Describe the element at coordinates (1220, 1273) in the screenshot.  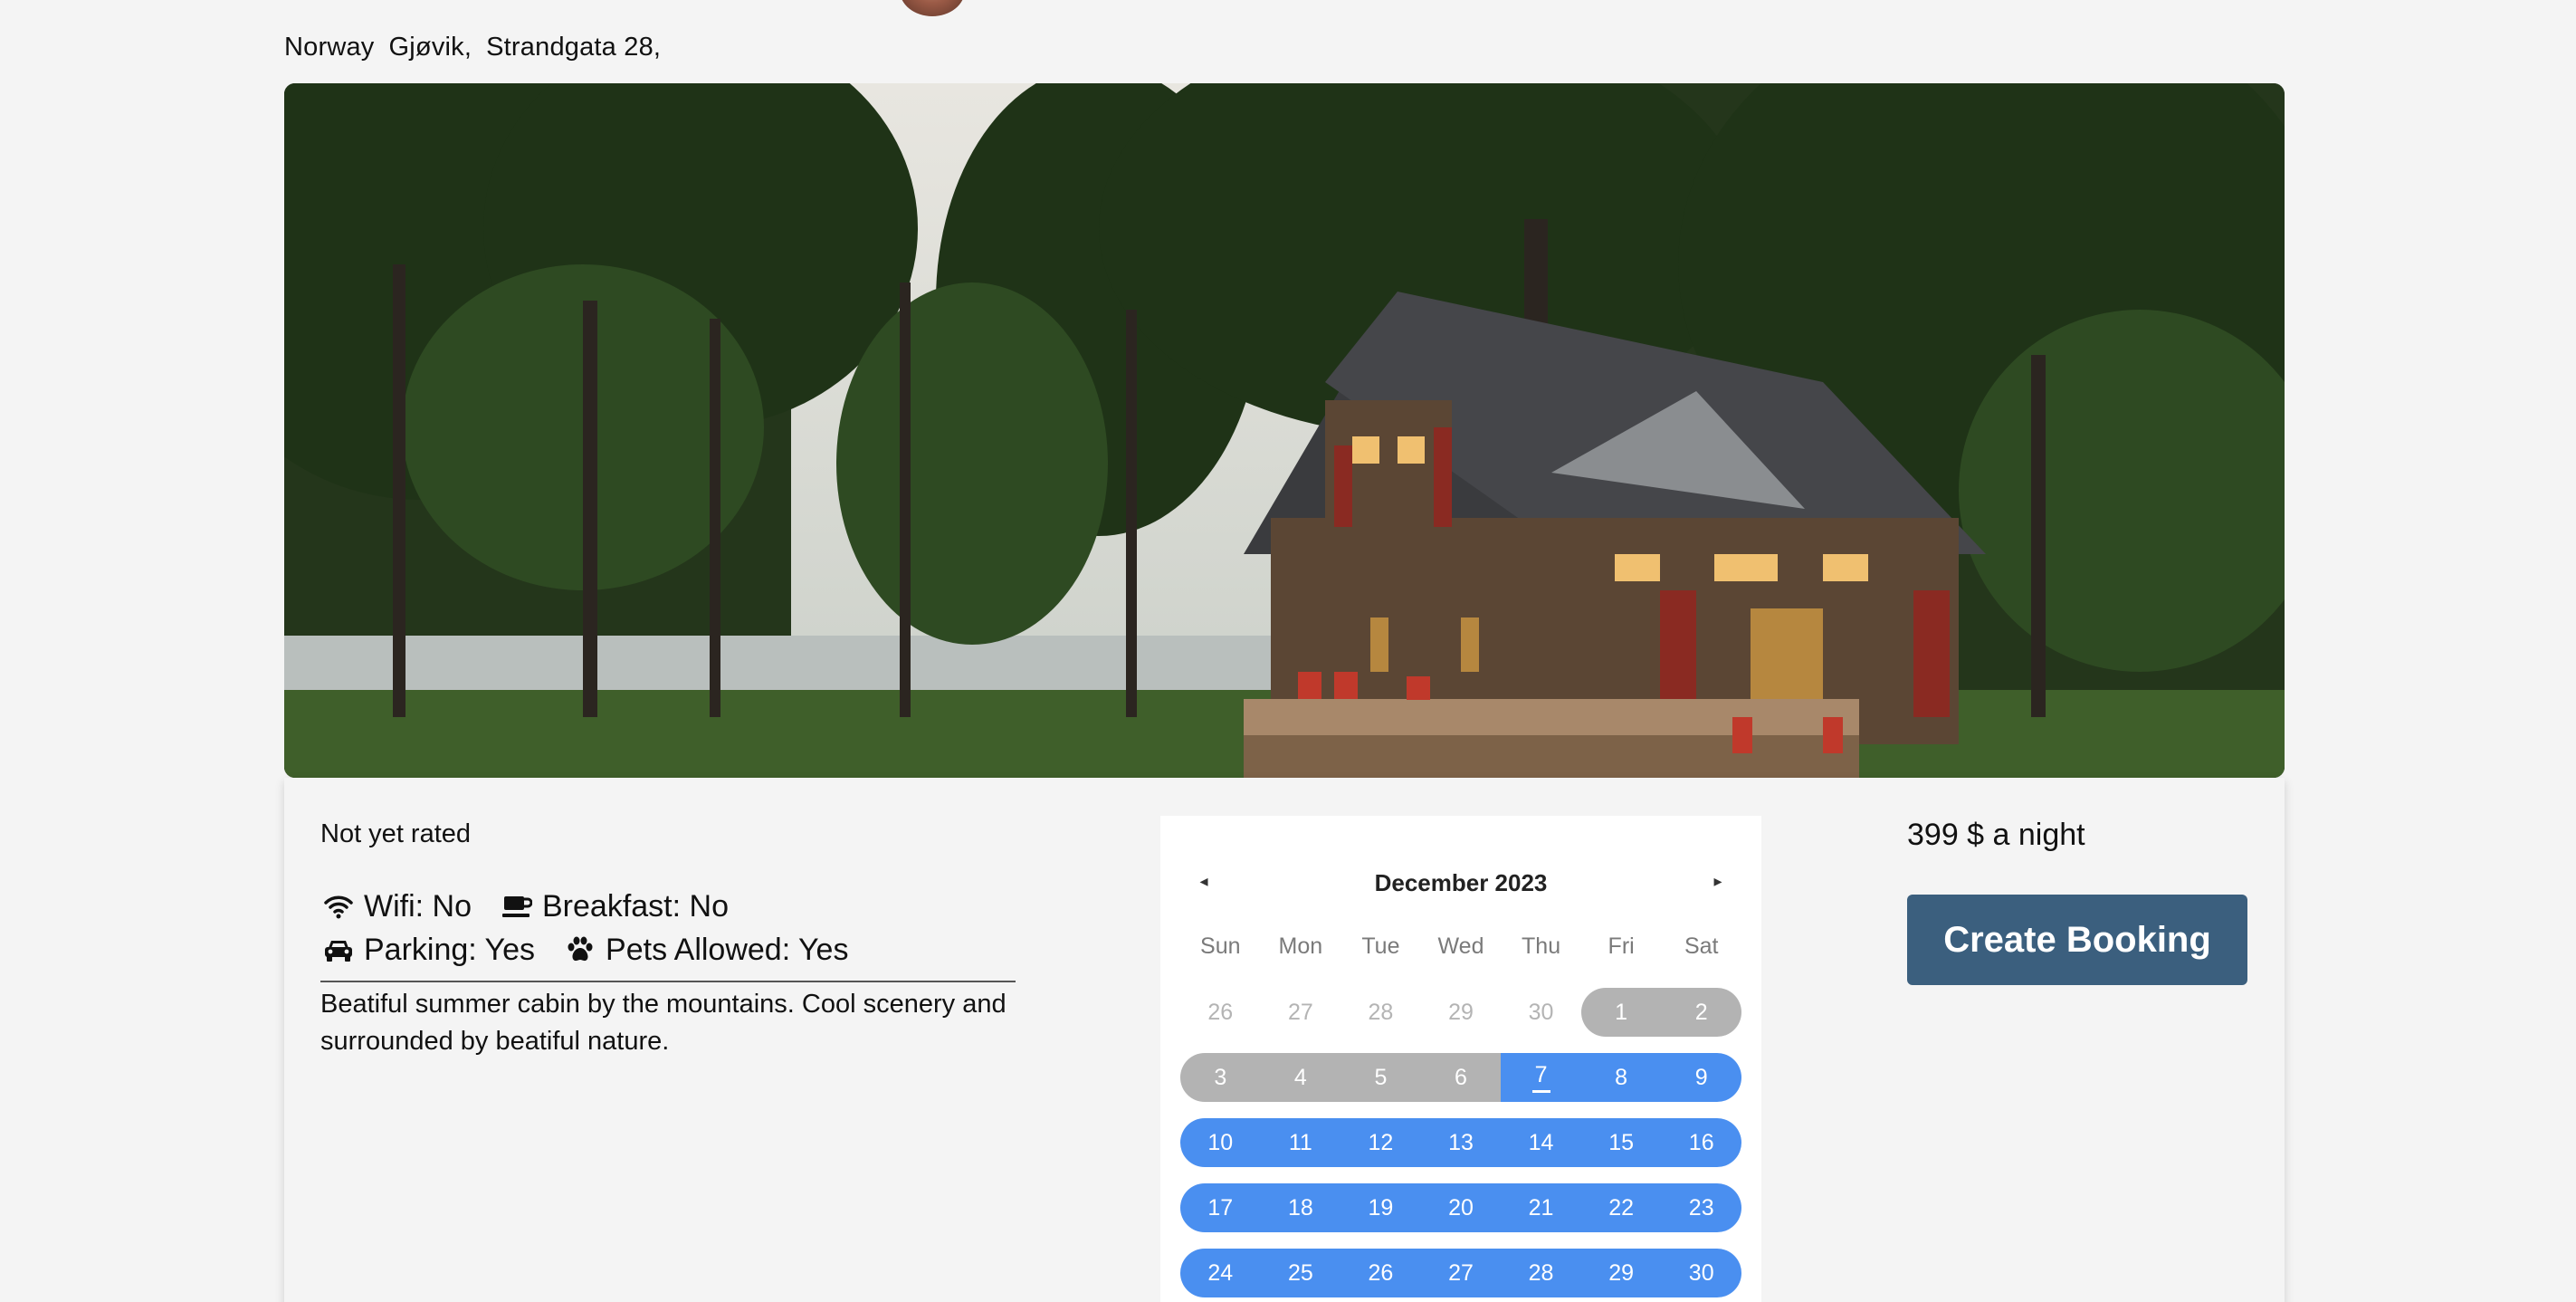
I see `calendar-day: 24` at that location.